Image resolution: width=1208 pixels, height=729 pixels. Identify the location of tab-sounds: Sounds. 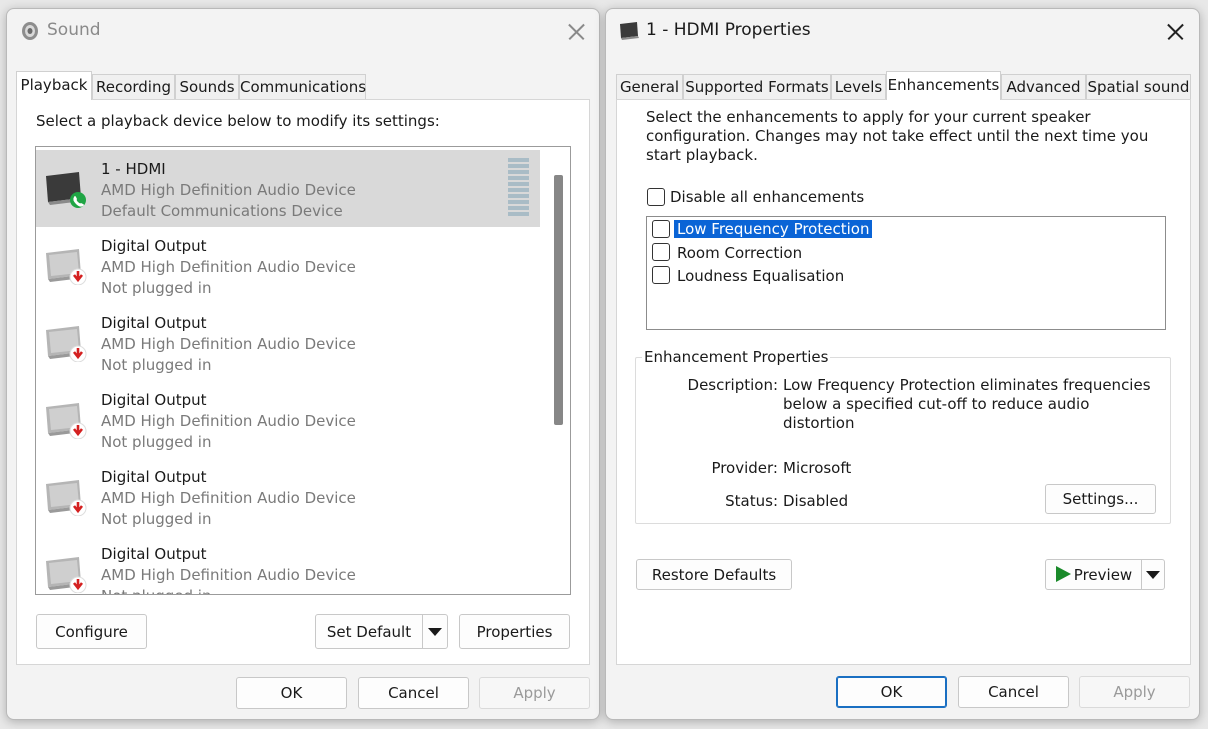
(207, 86).